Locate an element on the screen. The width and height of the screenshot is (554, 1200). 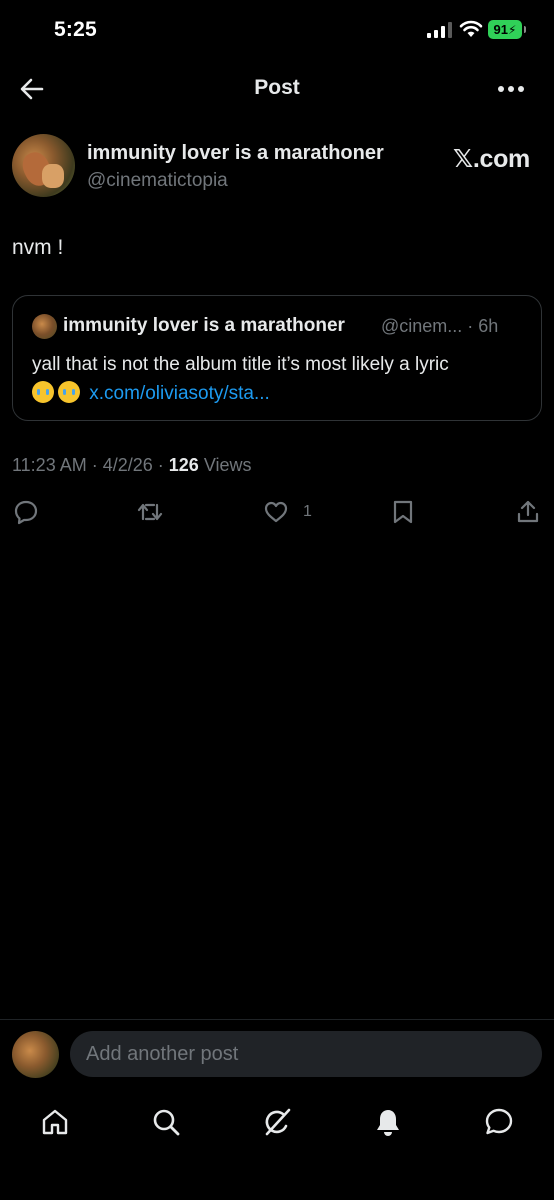
grok-icon is located at coordinates (278, 1122).